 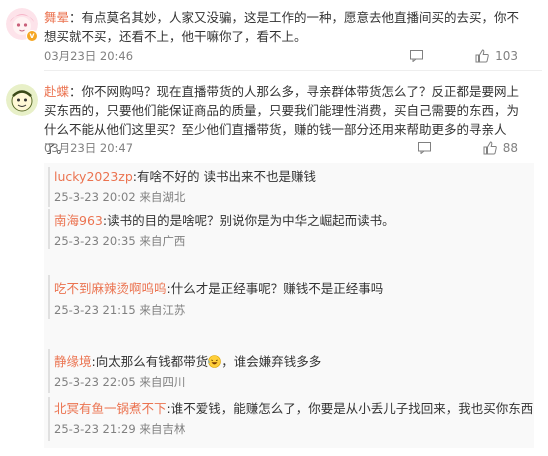 What do you see at coordinates (510, 148) in the screenshot?
I see `like-count: 88` at bounding box center [510, 148].